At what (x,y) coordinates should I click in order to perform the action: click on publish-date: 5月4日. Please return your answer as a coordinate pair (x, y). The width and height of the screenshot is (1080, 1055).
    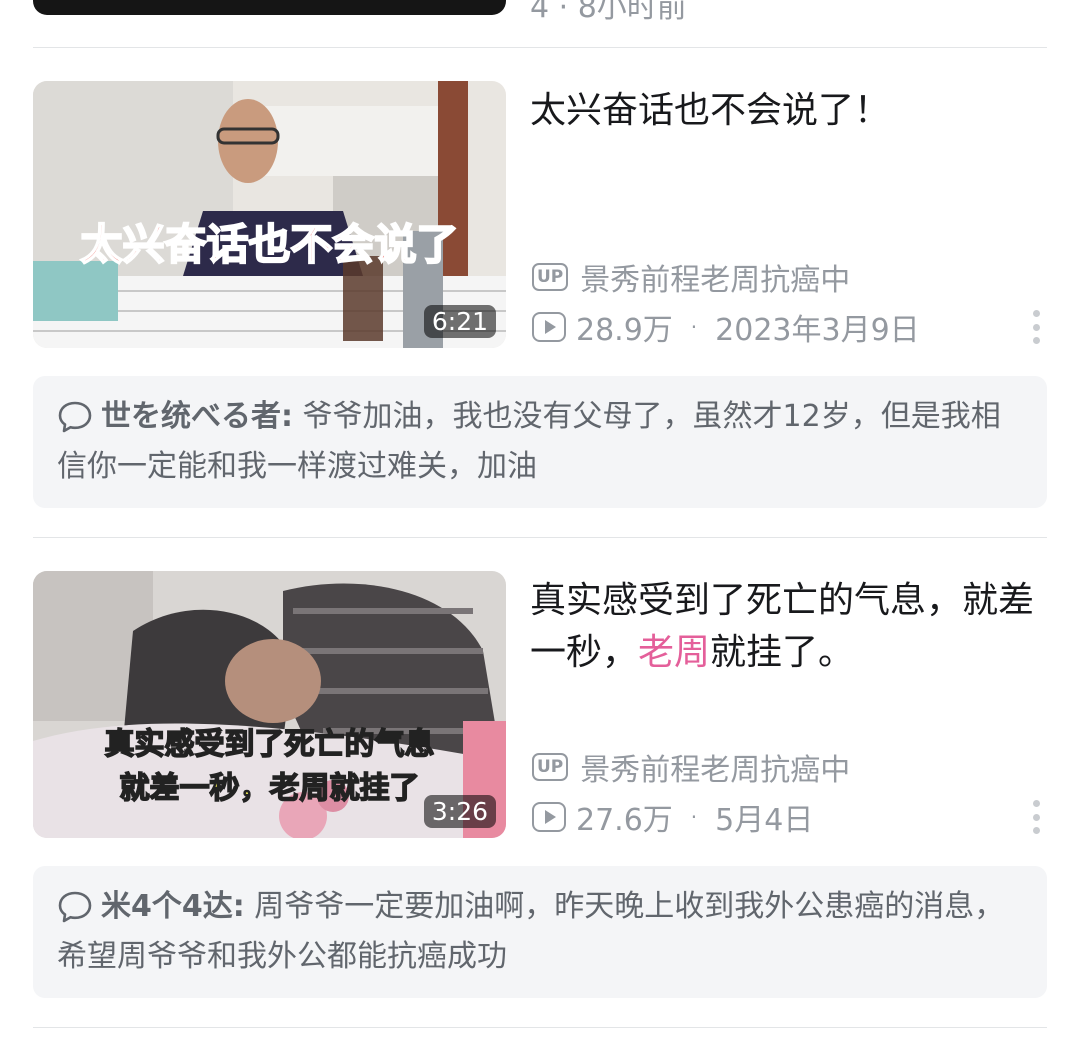
    Looking at the image, I should click on (764, 820).